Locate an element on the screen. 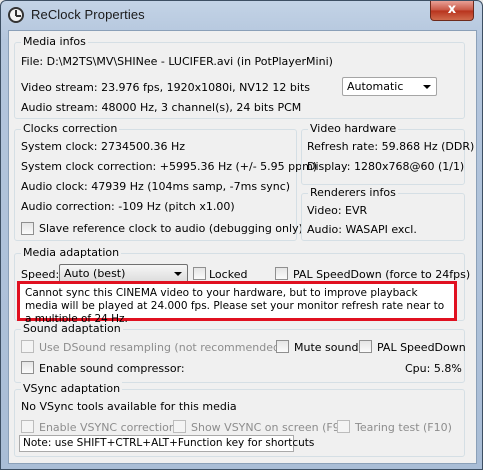 This screenshot has width=483, height=470. video-hardware-legend: Video hardware is located at coordinates (353, 128).